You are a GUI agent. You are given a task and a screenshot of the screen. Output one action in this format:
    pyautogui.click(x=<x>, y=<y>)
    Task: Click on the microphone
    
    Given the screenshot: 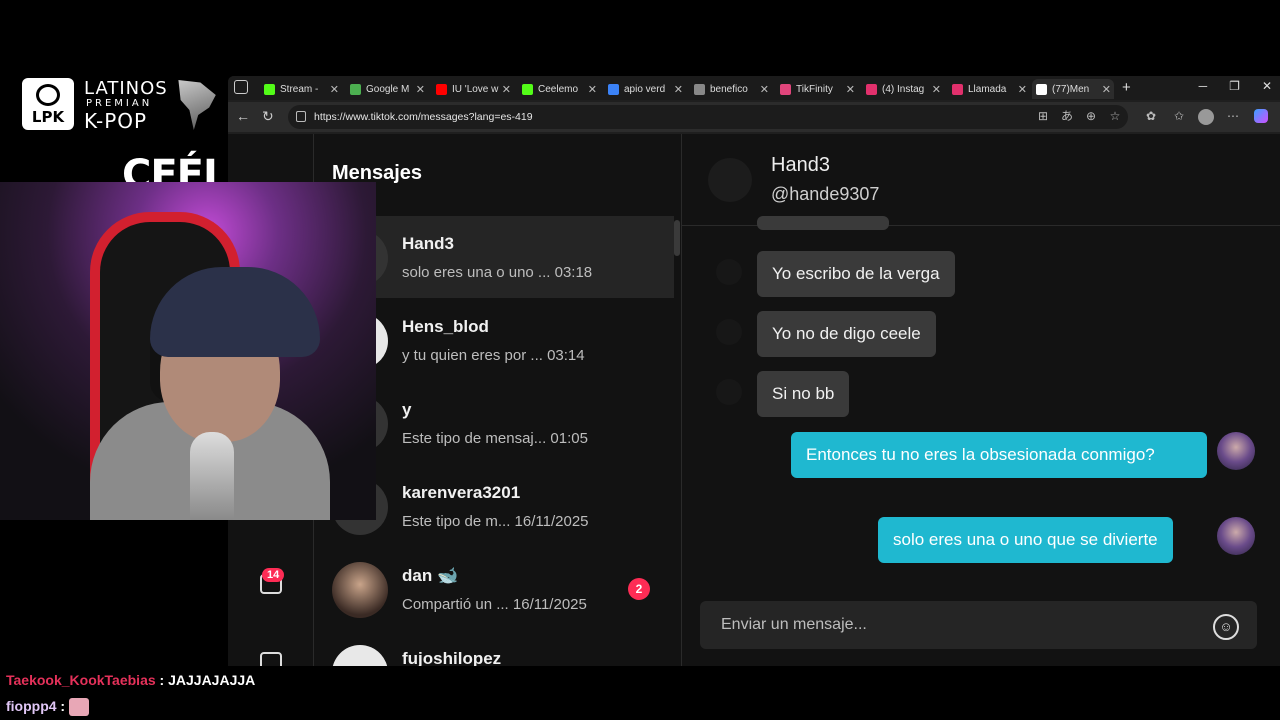 What is the action you would take?
    pyautogui.click(x=212, y=476)
    